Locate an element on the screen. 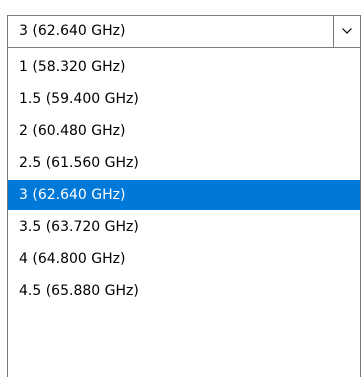  dropdown-option: 2 (60.480 GHz) is located at coordinates (184, 131).